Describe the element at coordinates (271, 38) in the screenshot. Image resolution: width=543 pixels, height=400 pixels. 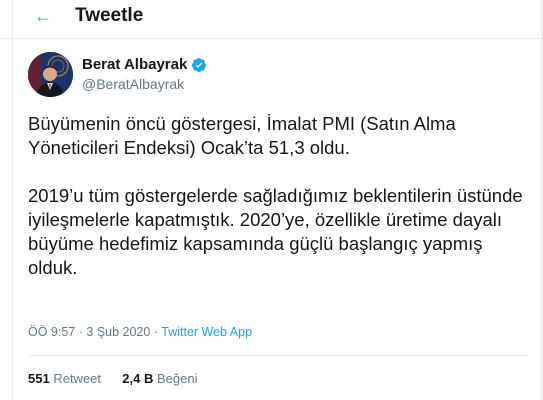
I see `header-divider` at that location.